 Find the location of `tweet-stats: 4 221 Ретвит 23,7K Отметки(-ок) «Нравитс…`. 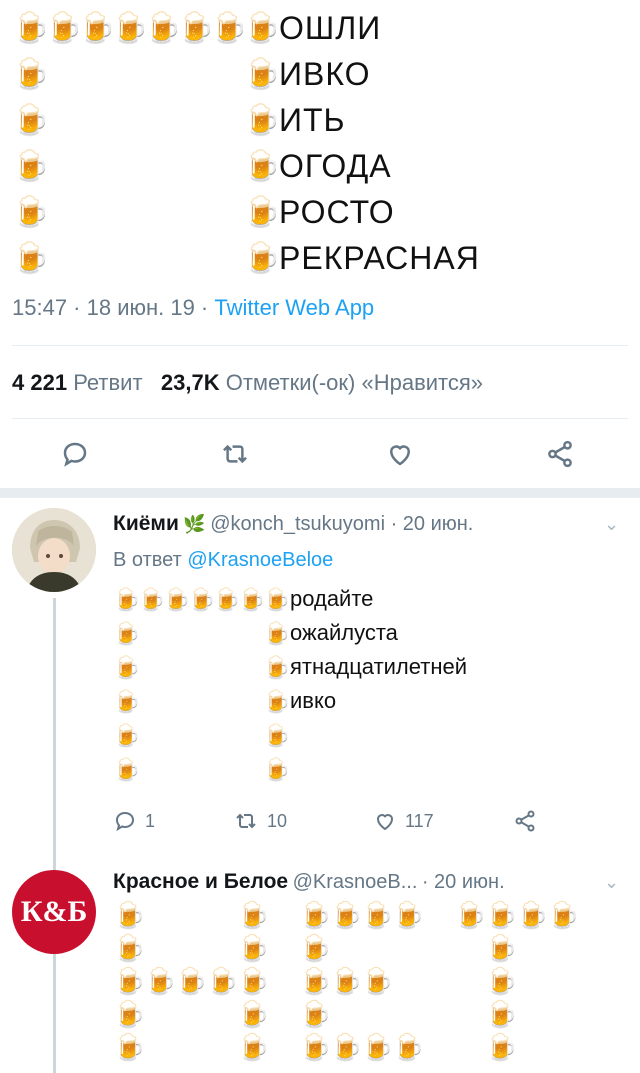

tweet-stats: 4 221 Ретвит 23,7K Отметки(-ок) «Нравитс… is located at coordinates (247, 383).